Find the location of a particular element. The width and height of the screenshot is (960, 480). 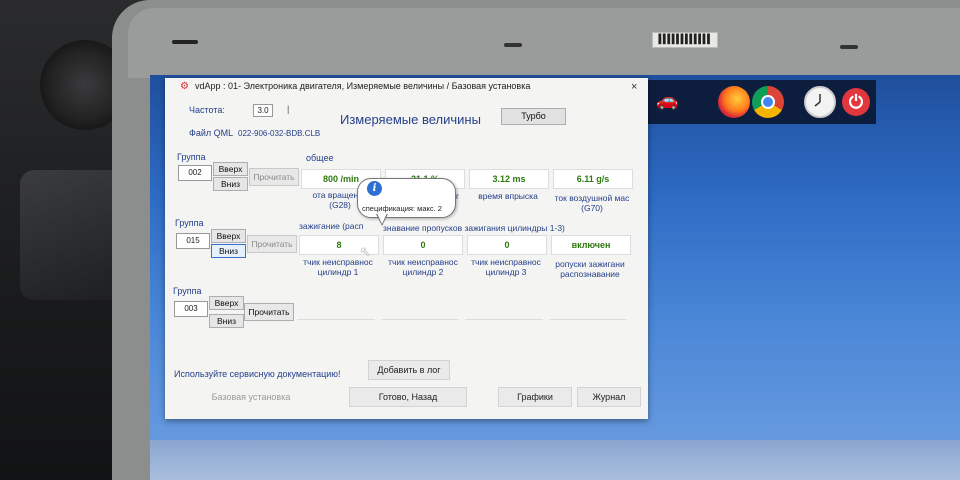

clock-hands is located at coordinates (817, 100).